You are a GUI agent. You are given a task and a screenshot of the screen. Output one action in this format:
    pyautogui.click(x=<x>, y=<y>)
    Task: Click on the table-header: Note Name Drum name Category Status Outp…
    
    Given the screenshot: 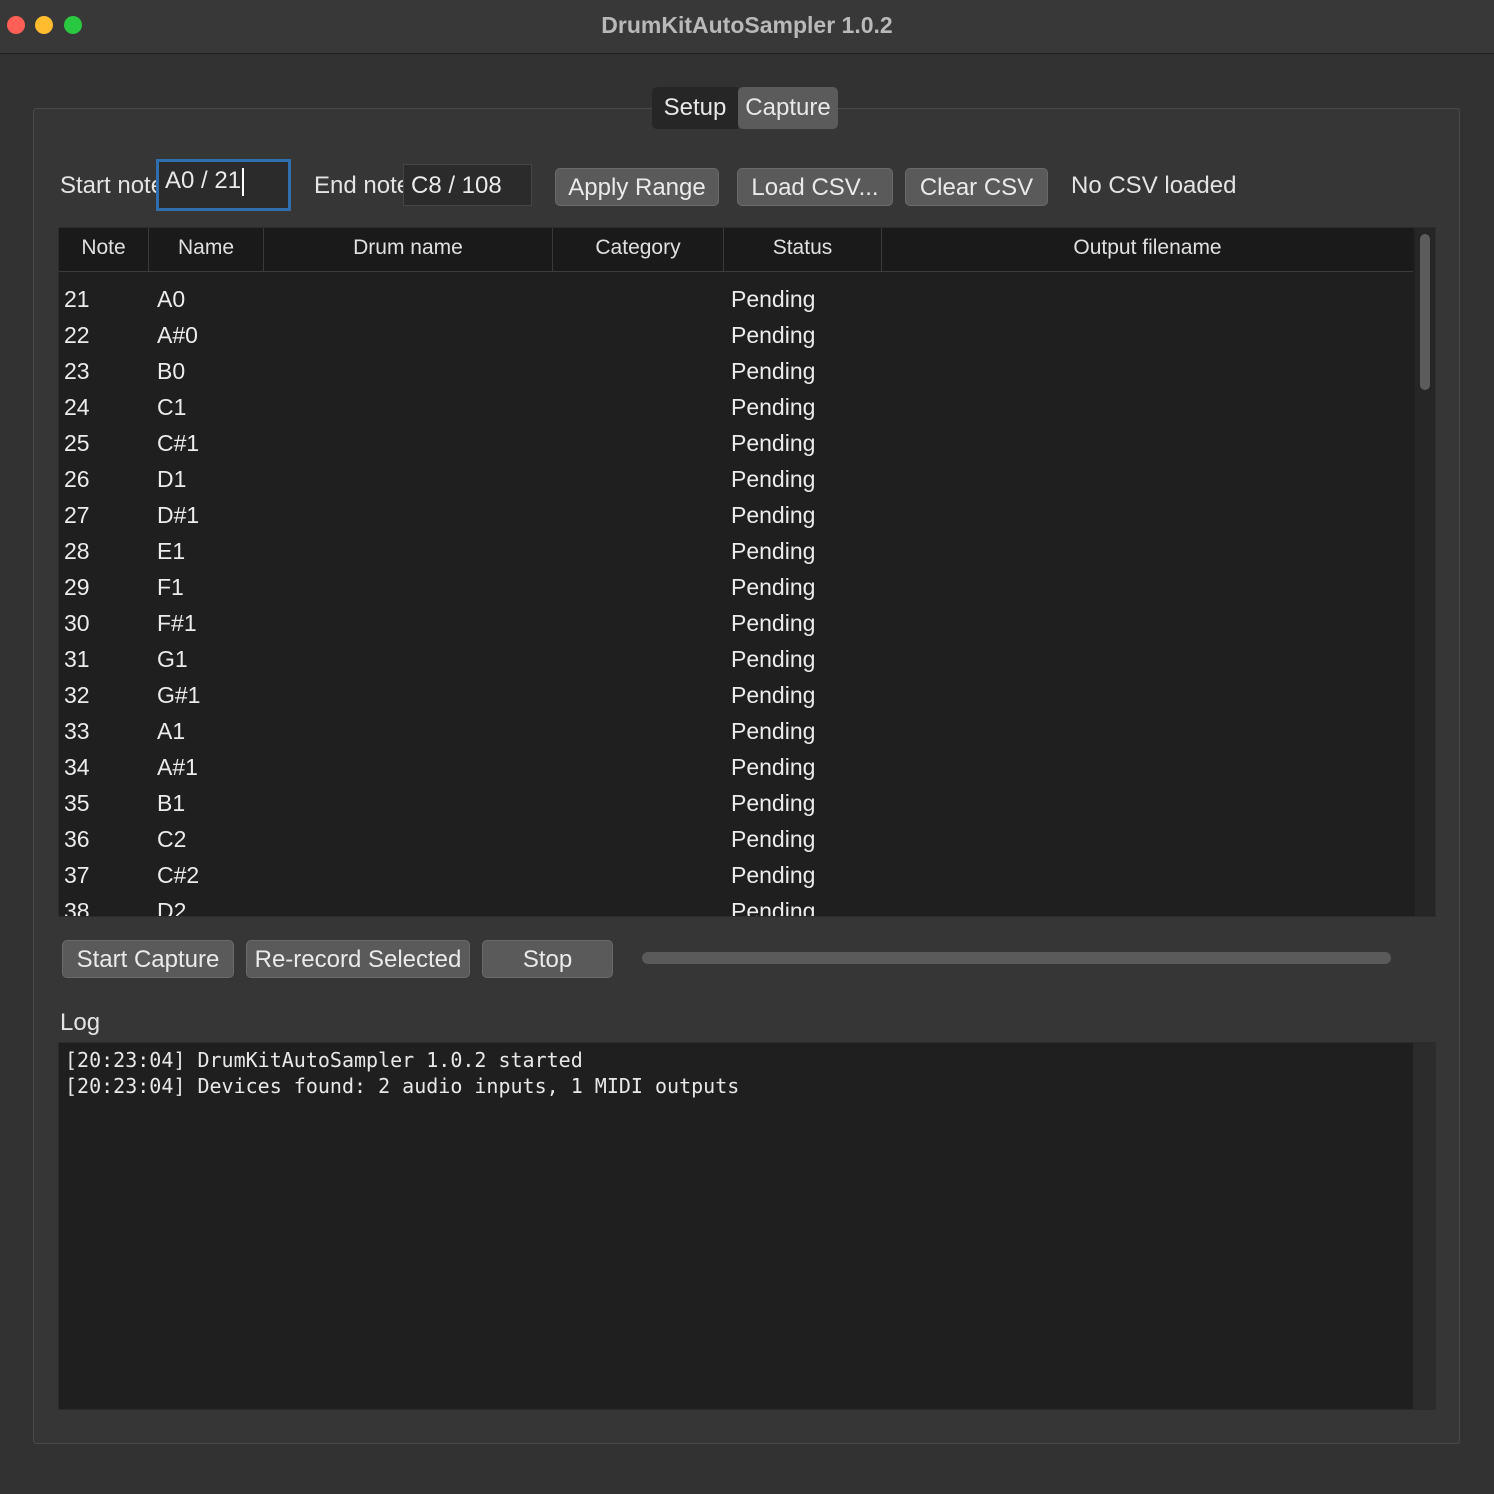 What is the action you would take?
    pyautogui.click(x=736, y=250)
    